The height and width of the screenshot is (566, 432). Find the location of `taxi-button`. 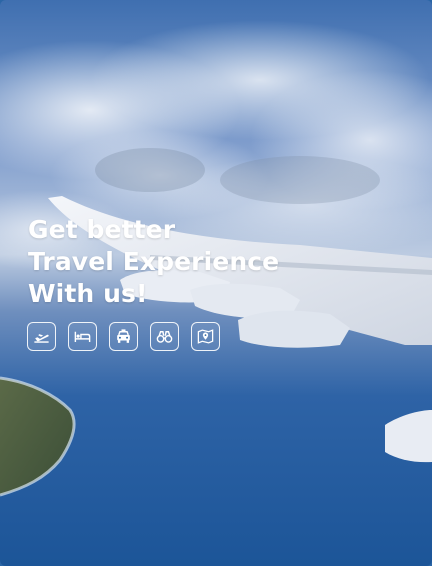

taxi-button is located at coordinates (123, 336).